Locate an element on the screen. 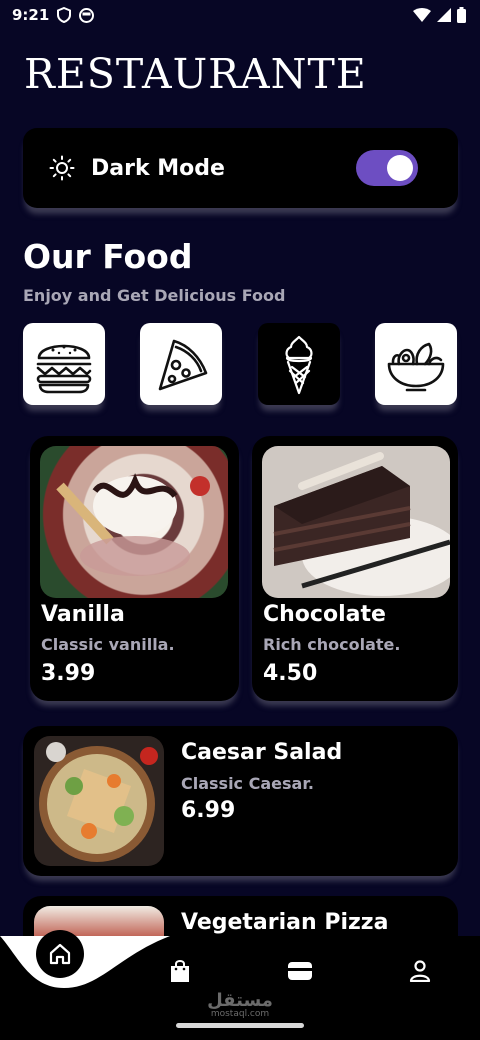 This screenshot has height=1040, width=480. list-item-caesar-salad: Caesar Salad Classic Caesar. 6.99 is located at coordinates (240, 801).